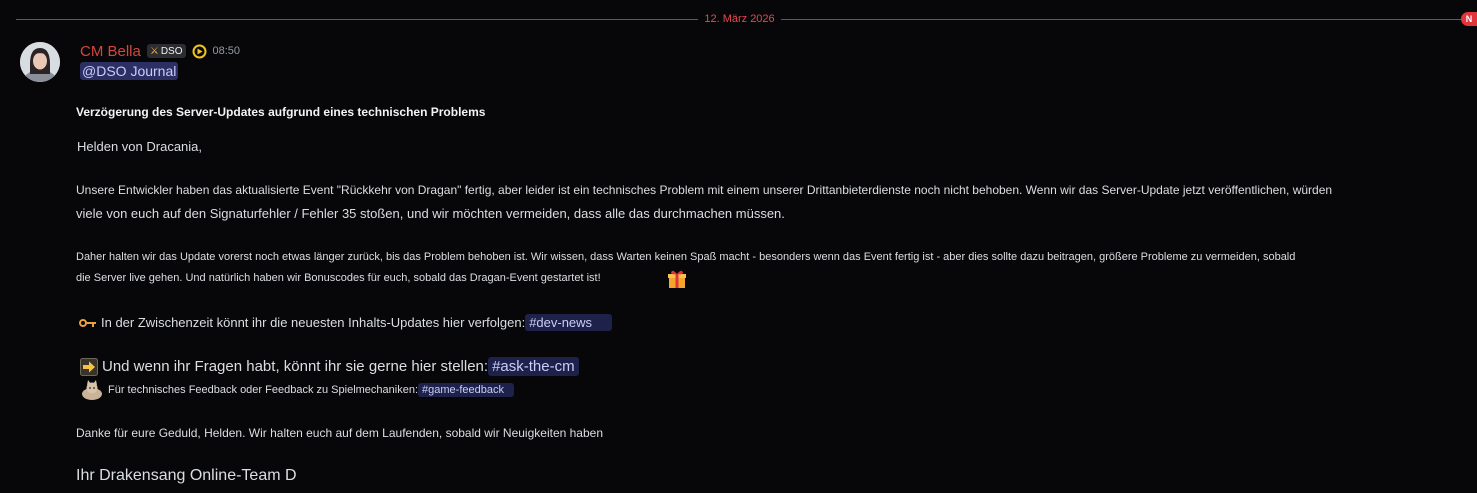  I want to click on avatar, so click(40, 62).